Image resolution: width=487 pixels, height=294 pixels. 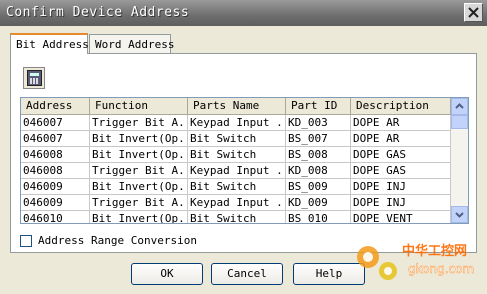 What do you see at coordinates (441, 269) in the screenshot?
I see `svg-text: gkong.com` at bounding box center [441, 269].